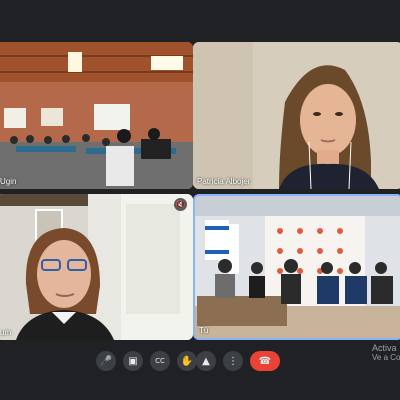 The image size is (400, 400). Describe the element at coordinates (180, 204) in the screenshot. I see `mic-muted-icon: 🔇` at that location.